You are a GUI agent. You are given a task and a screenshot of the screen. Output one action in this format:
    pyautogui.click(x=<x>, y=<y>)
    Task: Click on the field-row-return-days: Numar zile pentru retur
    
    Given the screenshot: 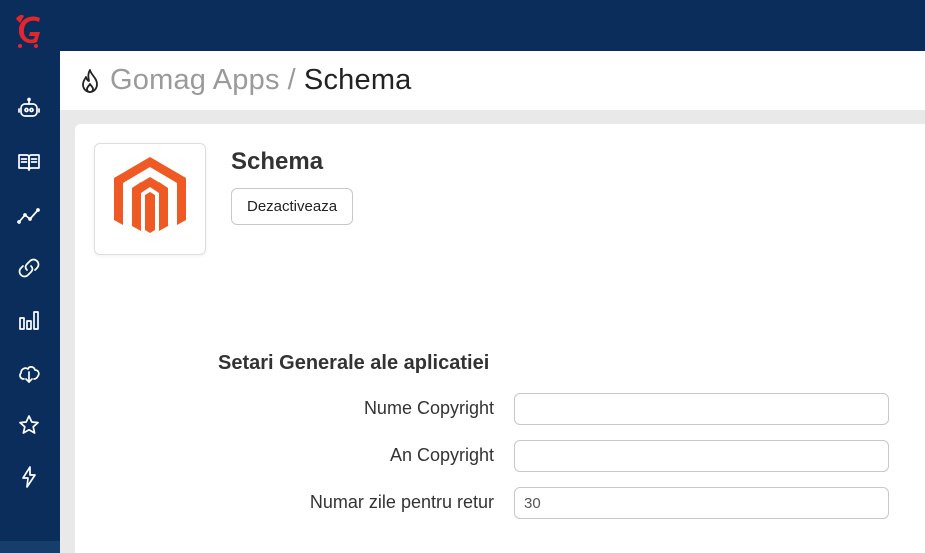 What is the action you would take?
    pyautogui.click(x=500, y=503)
    